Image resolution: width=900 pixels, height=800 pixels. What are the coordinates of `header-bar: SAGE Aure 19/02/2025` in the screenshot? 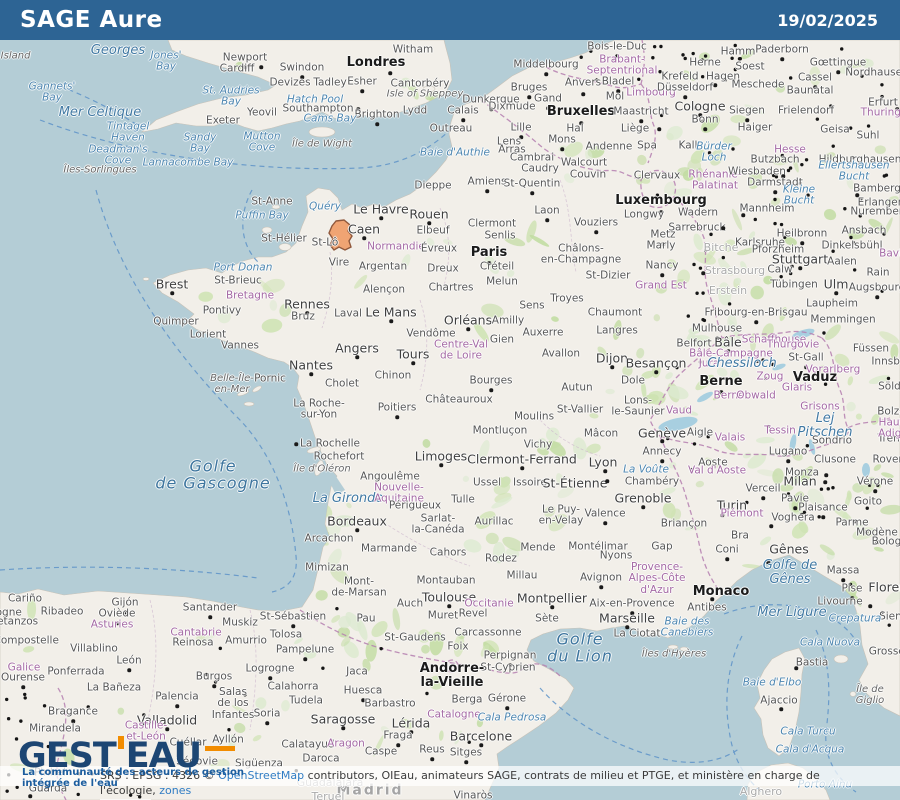 It's located at (450, 20).